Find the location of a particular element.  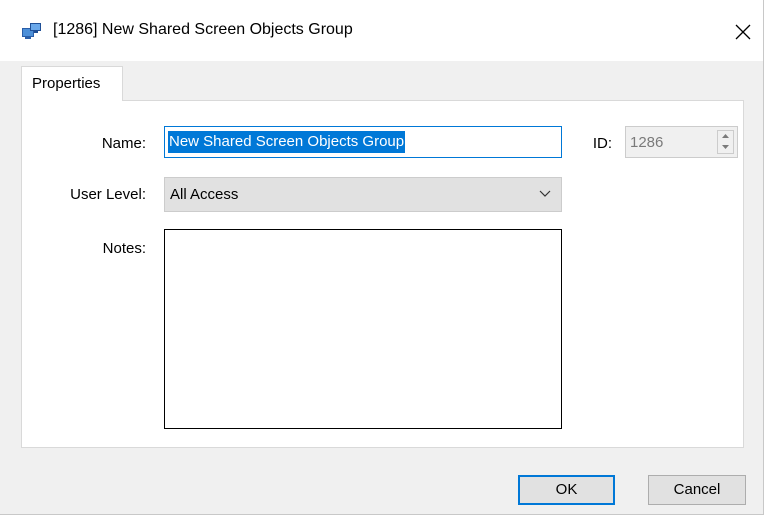

tab-properties: Properties is located at coordinates (72, 83).